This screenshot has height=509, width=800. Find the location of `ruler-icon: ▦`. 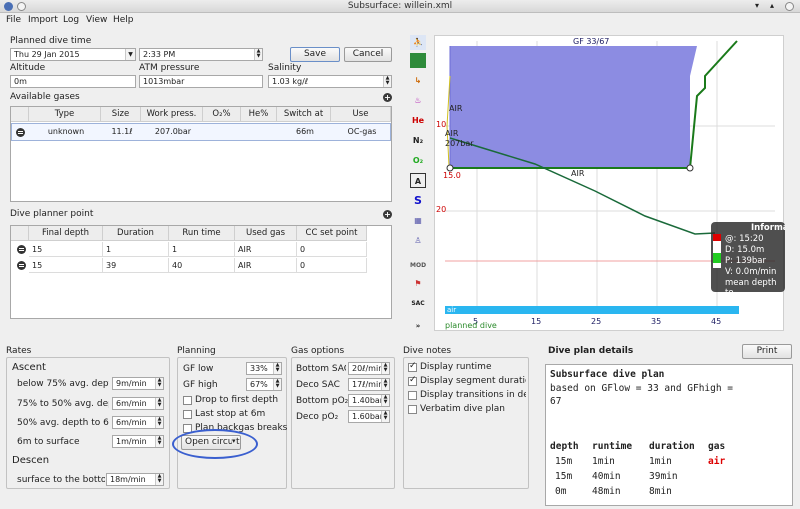

ruler-icon: ▦ is located at coordinates (418, 220).